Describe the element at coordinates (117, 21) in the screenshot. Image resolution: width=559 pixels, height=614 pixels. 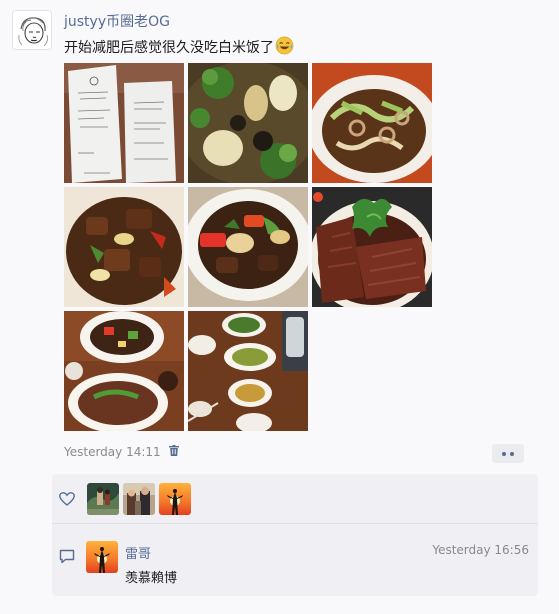
I see `poster-name: justyy币圈老OG` at that location.